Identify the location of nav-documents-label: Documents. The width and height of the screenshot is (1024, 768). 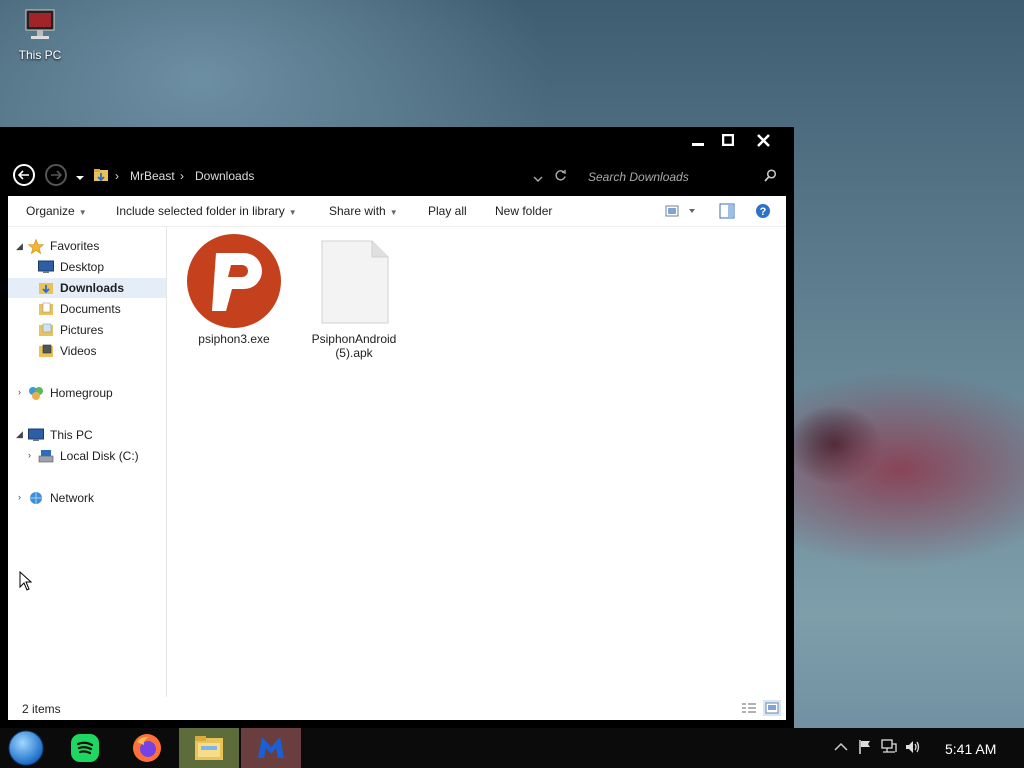
(90, 309).